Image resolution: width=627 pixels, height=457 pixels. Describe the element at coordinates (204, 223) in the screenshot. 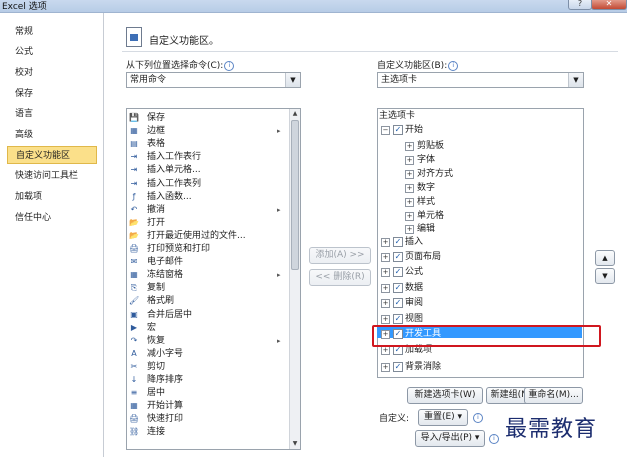

I see `command-item: 📂 打开` at that location.